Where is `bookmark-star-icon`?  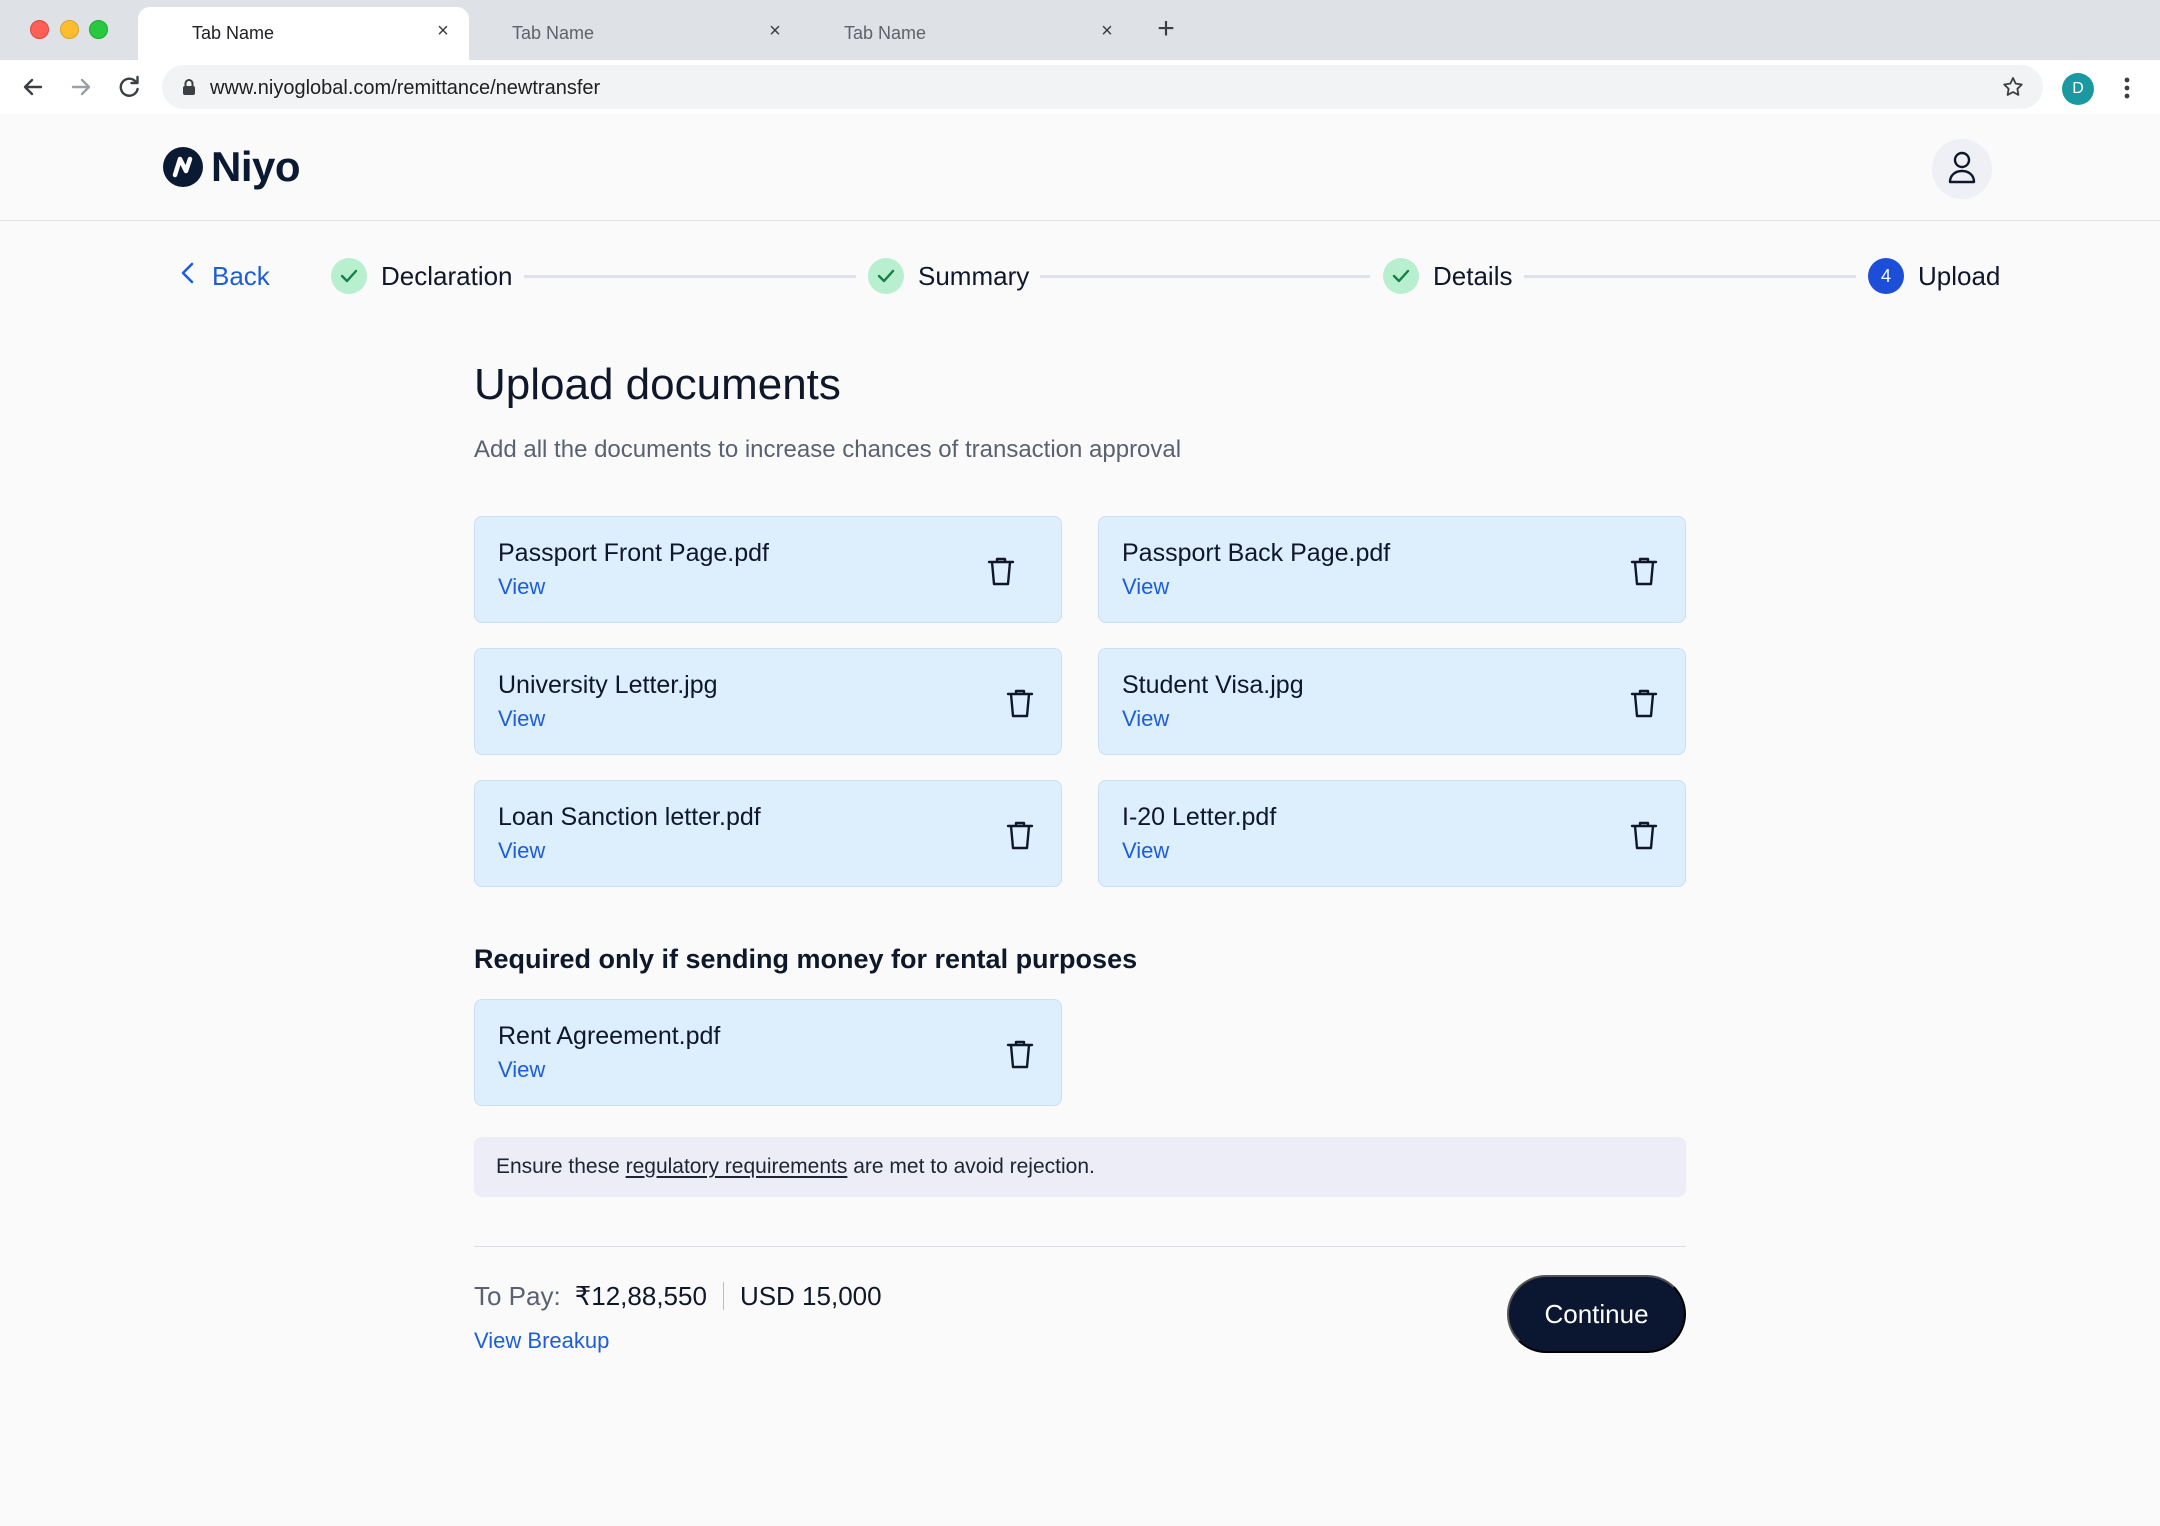
bookmark-star-icon is located at coordinates (2013, 89).